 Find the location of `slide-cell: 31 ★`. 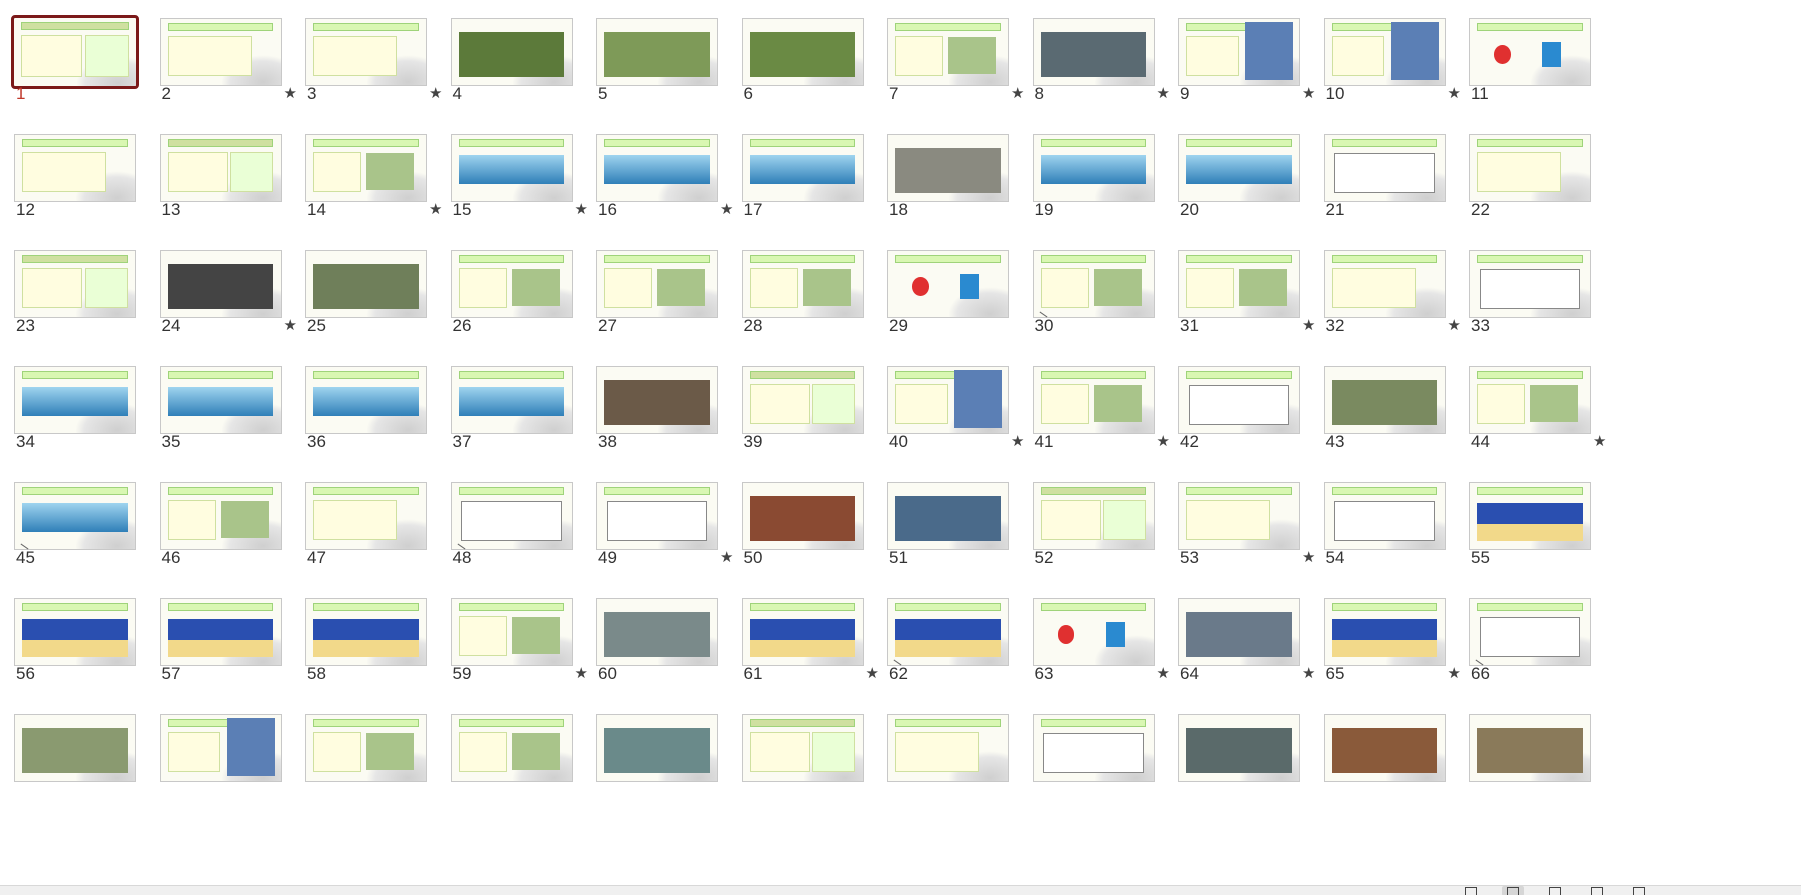

slide-cell: 31 ★ is located at coordinates (1244, 297).